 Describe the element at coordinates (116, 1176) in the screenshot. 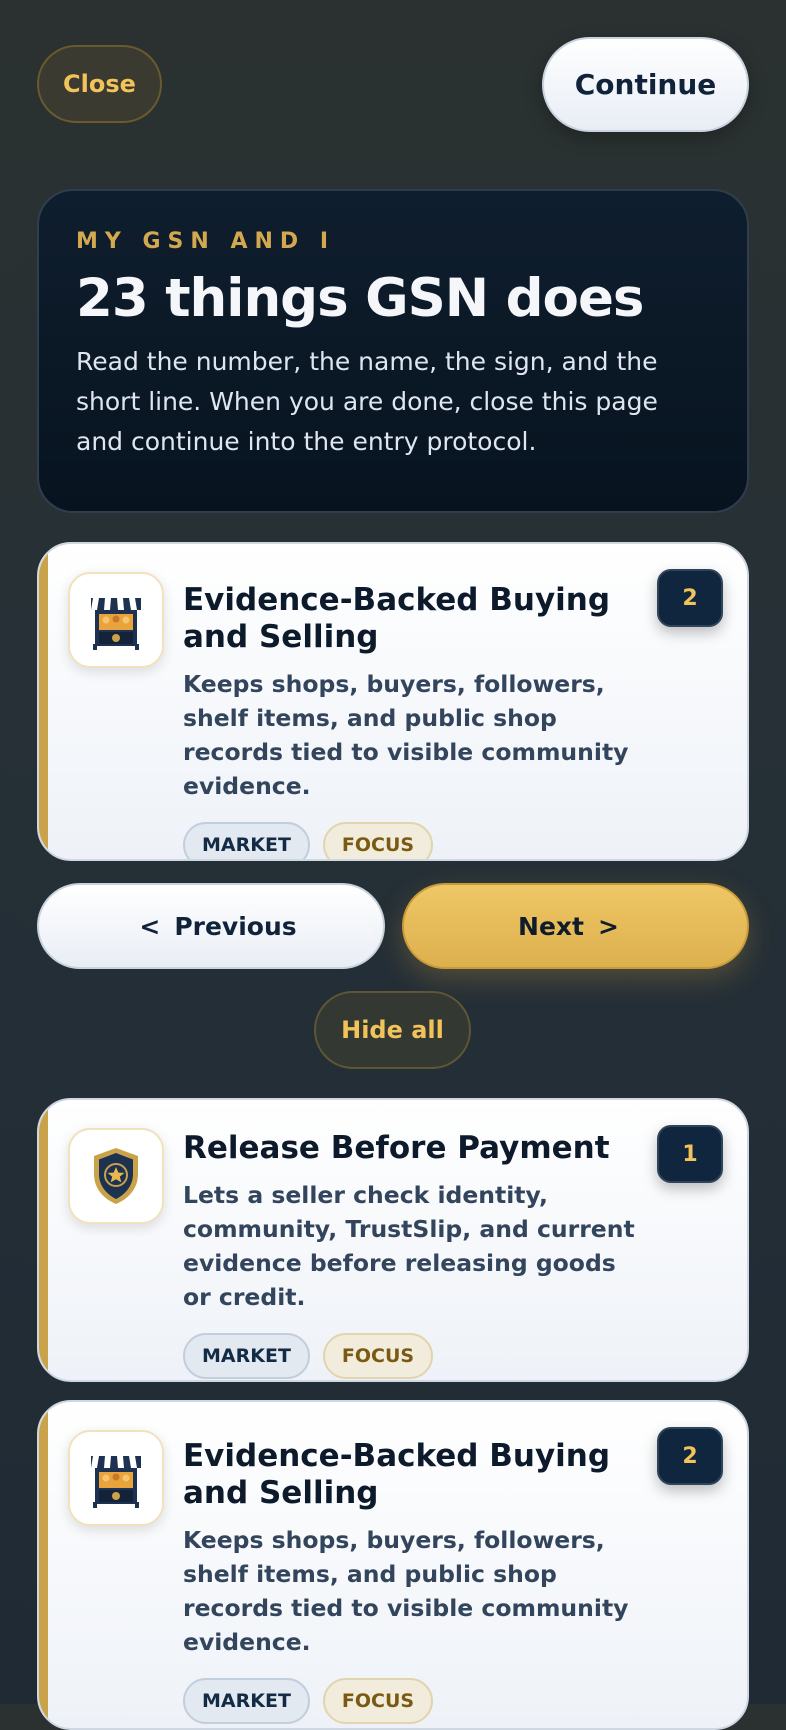

I see `shield-star-icon` at that location.